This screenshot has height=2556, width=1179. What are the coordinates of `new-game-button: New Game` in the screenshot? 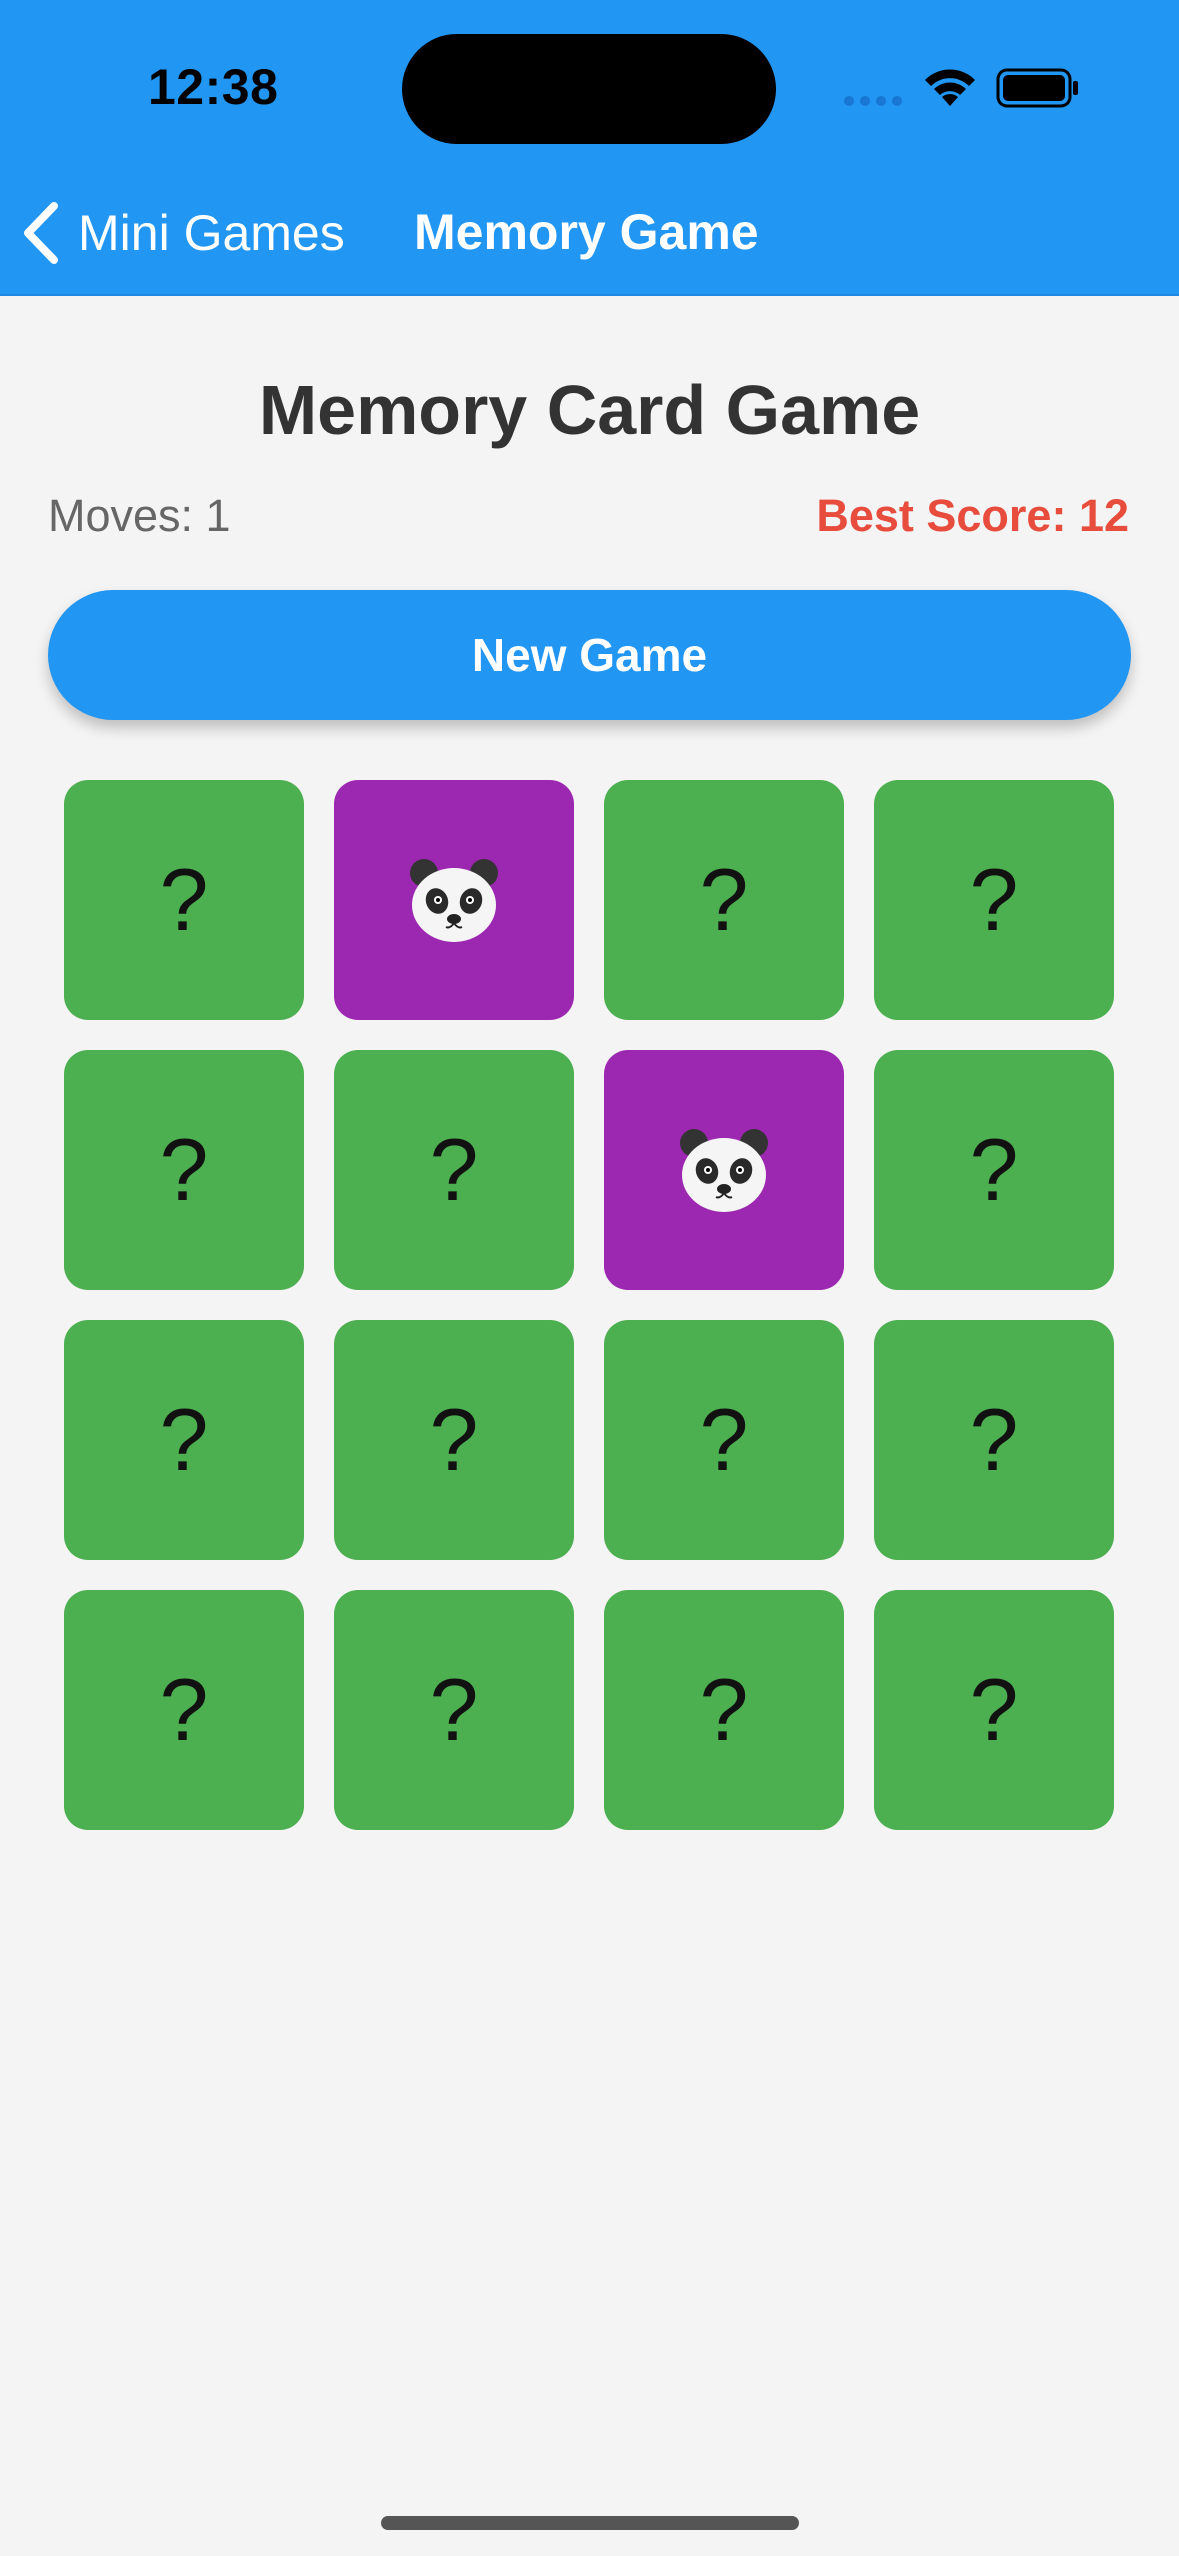 It's located at (589, 655).